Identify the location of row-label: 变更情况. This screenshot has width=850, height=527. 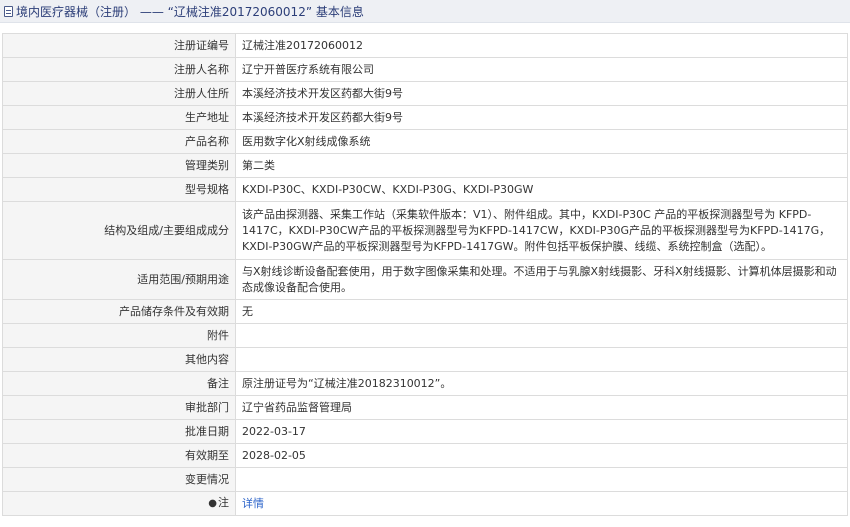
(119, 479).